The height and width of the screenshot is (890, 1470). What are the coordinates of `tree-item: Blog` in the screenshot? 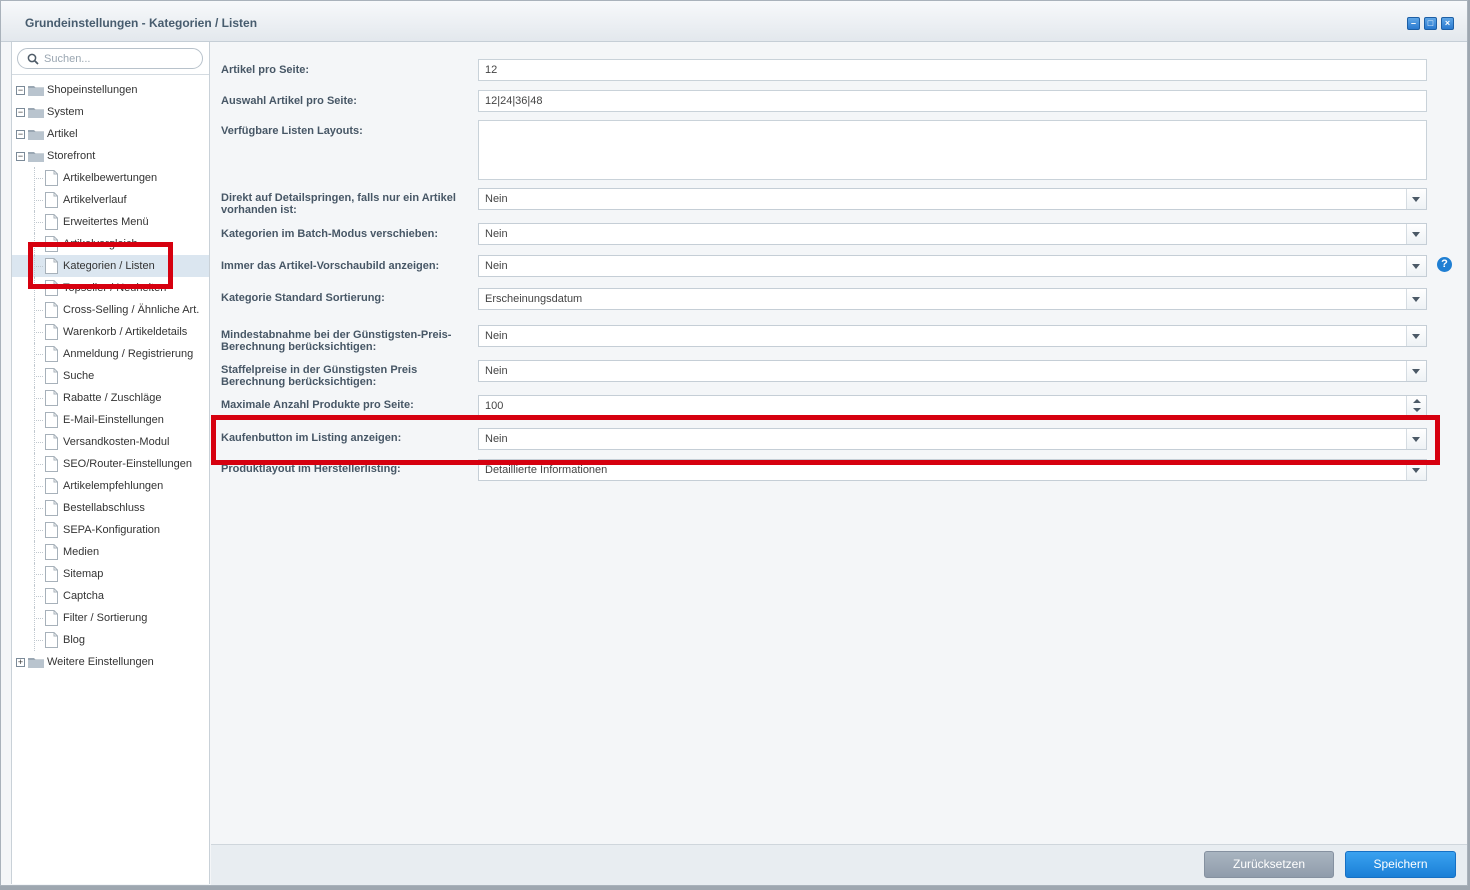 It's located at (110, 640).